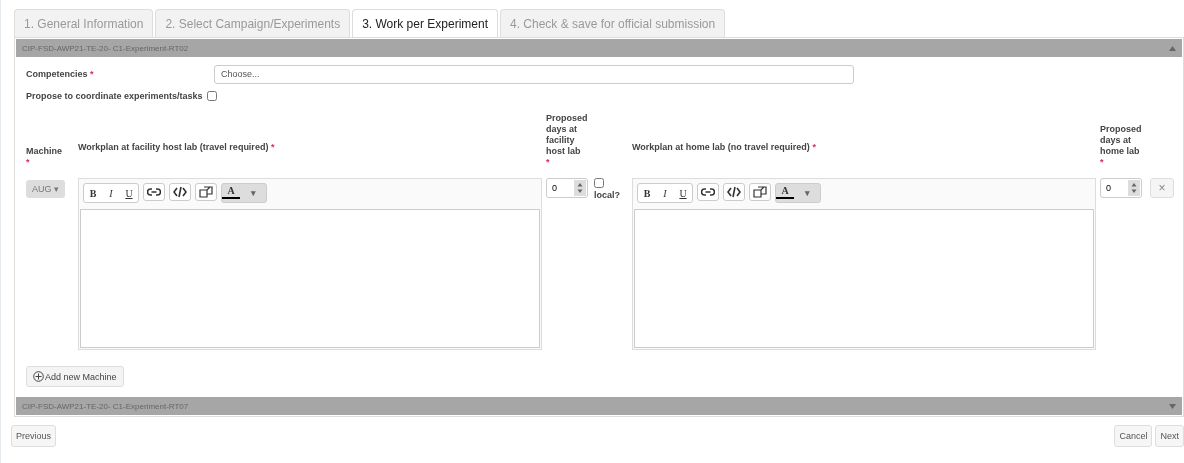  Describe the element at coordinates (45, 189) in the screenshot. I see `machine-dropdown: AUG ▾` at that location.